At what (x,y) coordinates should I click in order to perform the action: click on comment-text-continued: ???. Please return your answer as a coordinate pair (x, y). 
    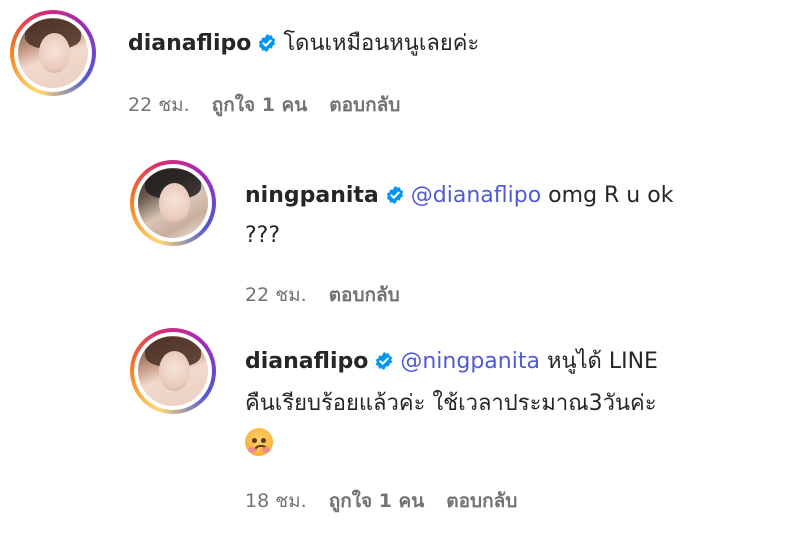
    Looking at the image, I should click on (263, 235).